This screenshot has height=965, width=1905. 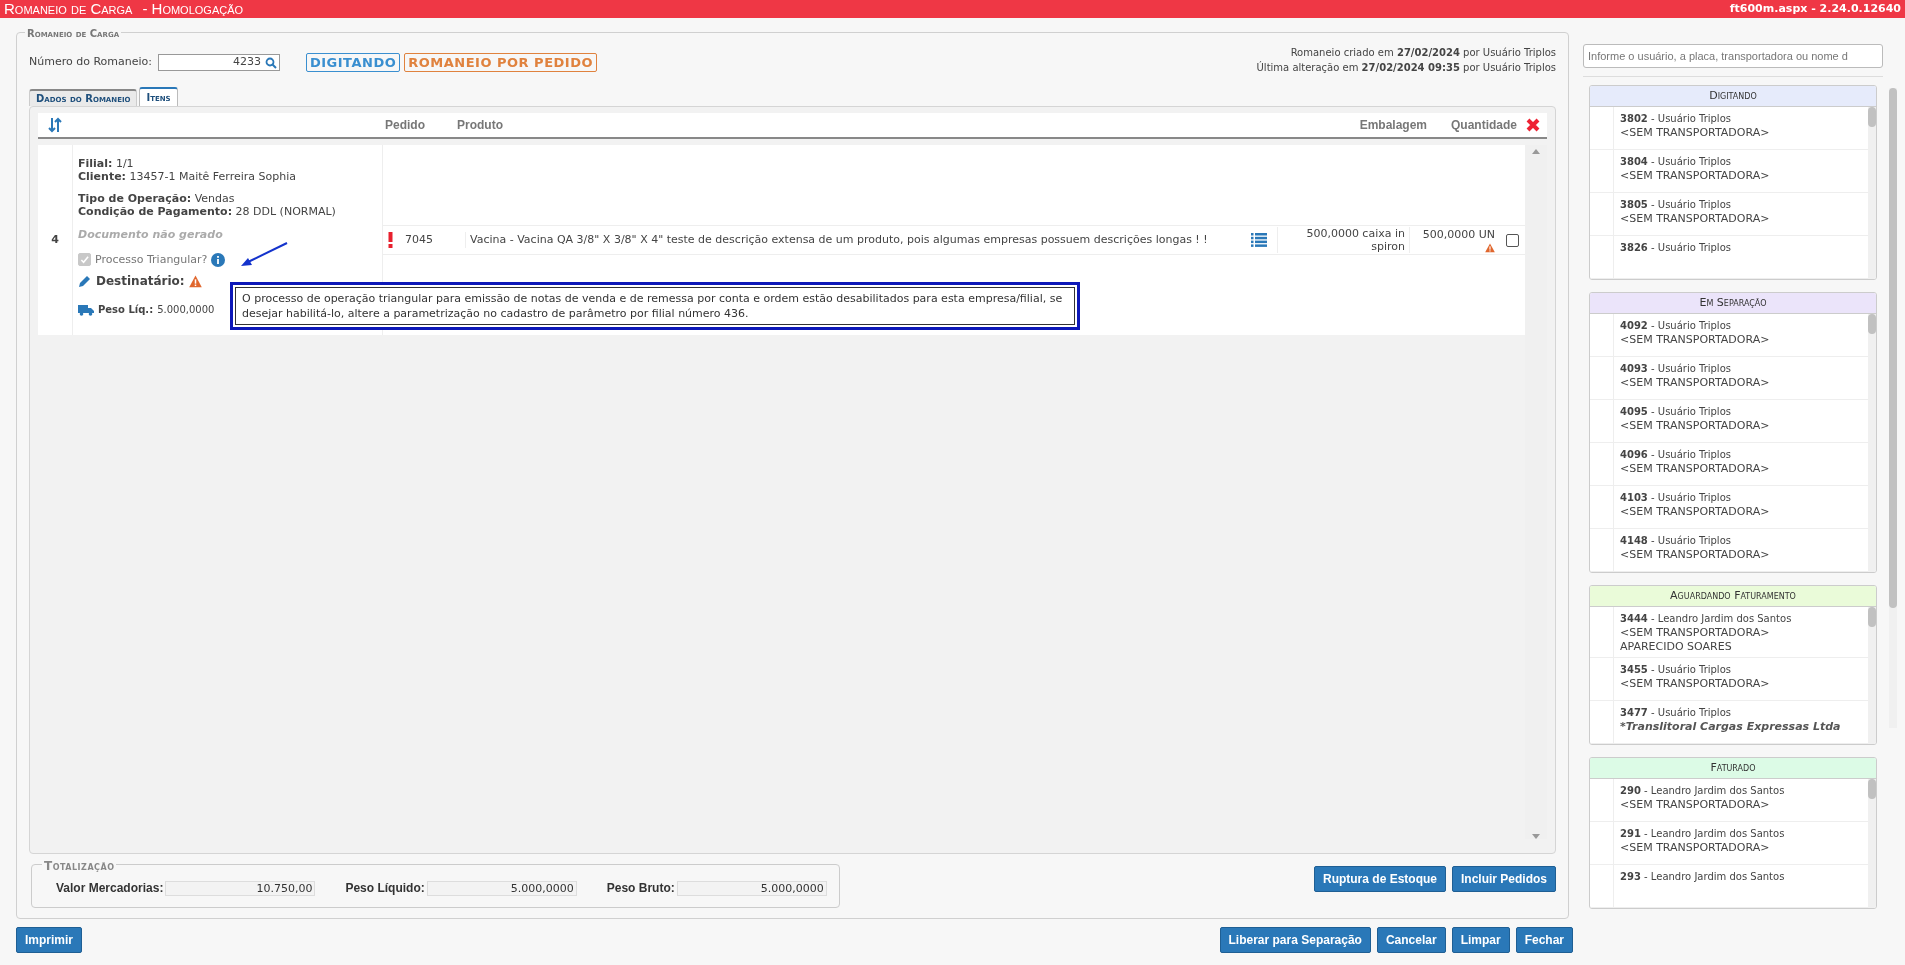 What do you see at coordinates (1533, 125) in the screenshot?
I see `delete-icon` at bounding box center [1533, 125].